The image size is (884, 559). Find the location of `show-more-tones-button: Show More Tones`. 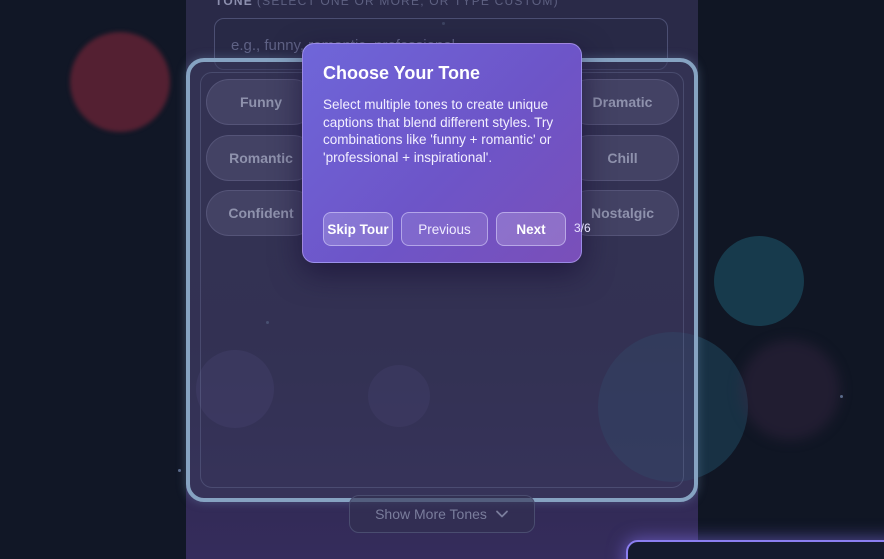

show-more-tones-button: Show More Tones is located at coordinates (442, 514).